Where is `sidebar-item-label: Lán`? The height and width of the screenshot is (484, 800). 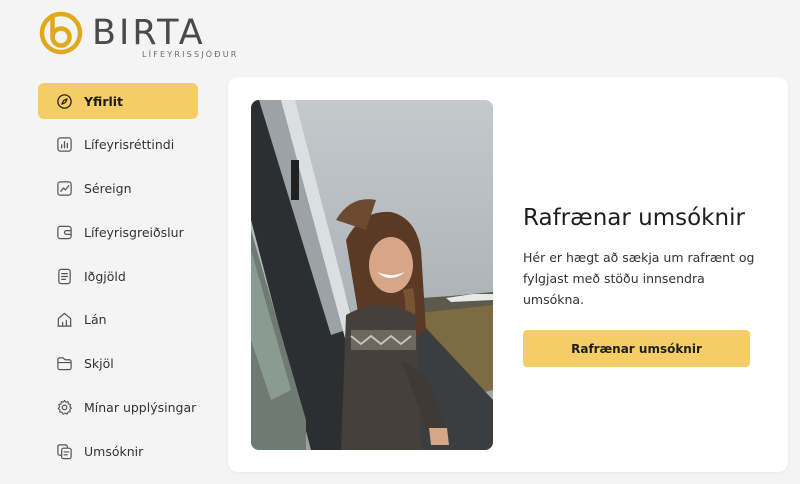 sidebar-item-label: Lán is located at coordinates (95, 320).